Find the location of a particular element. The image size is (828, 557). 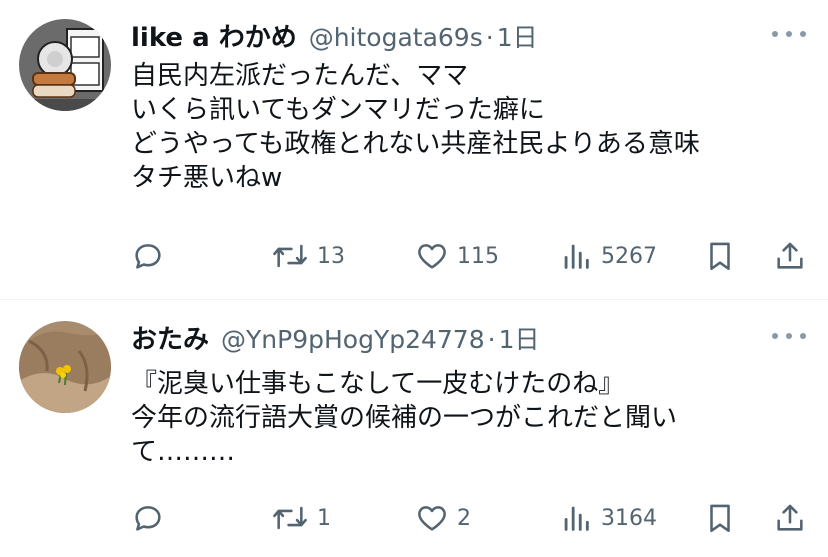

tweet-line: いくら訊いてもダンマリだった癖に is located at coordinates (338, 110).